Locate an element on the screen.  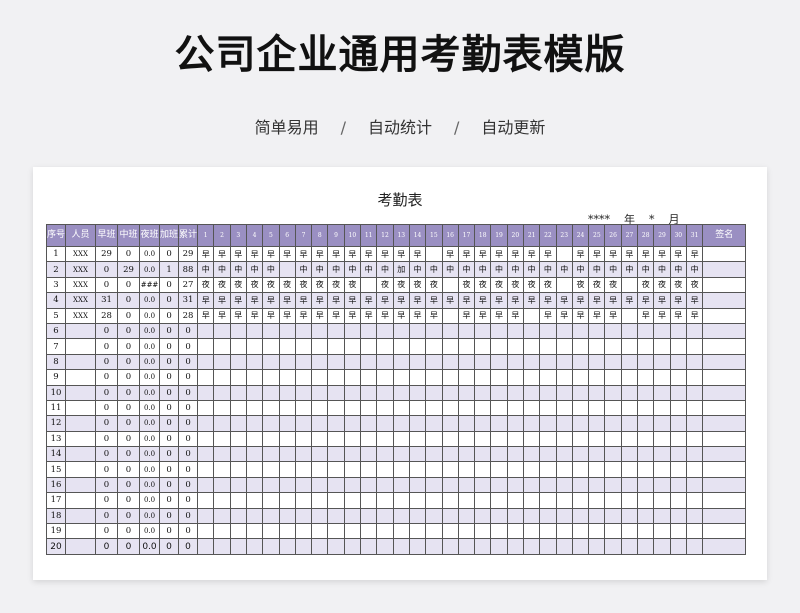
cell-total: 29 is located at coordinates (188, 254).